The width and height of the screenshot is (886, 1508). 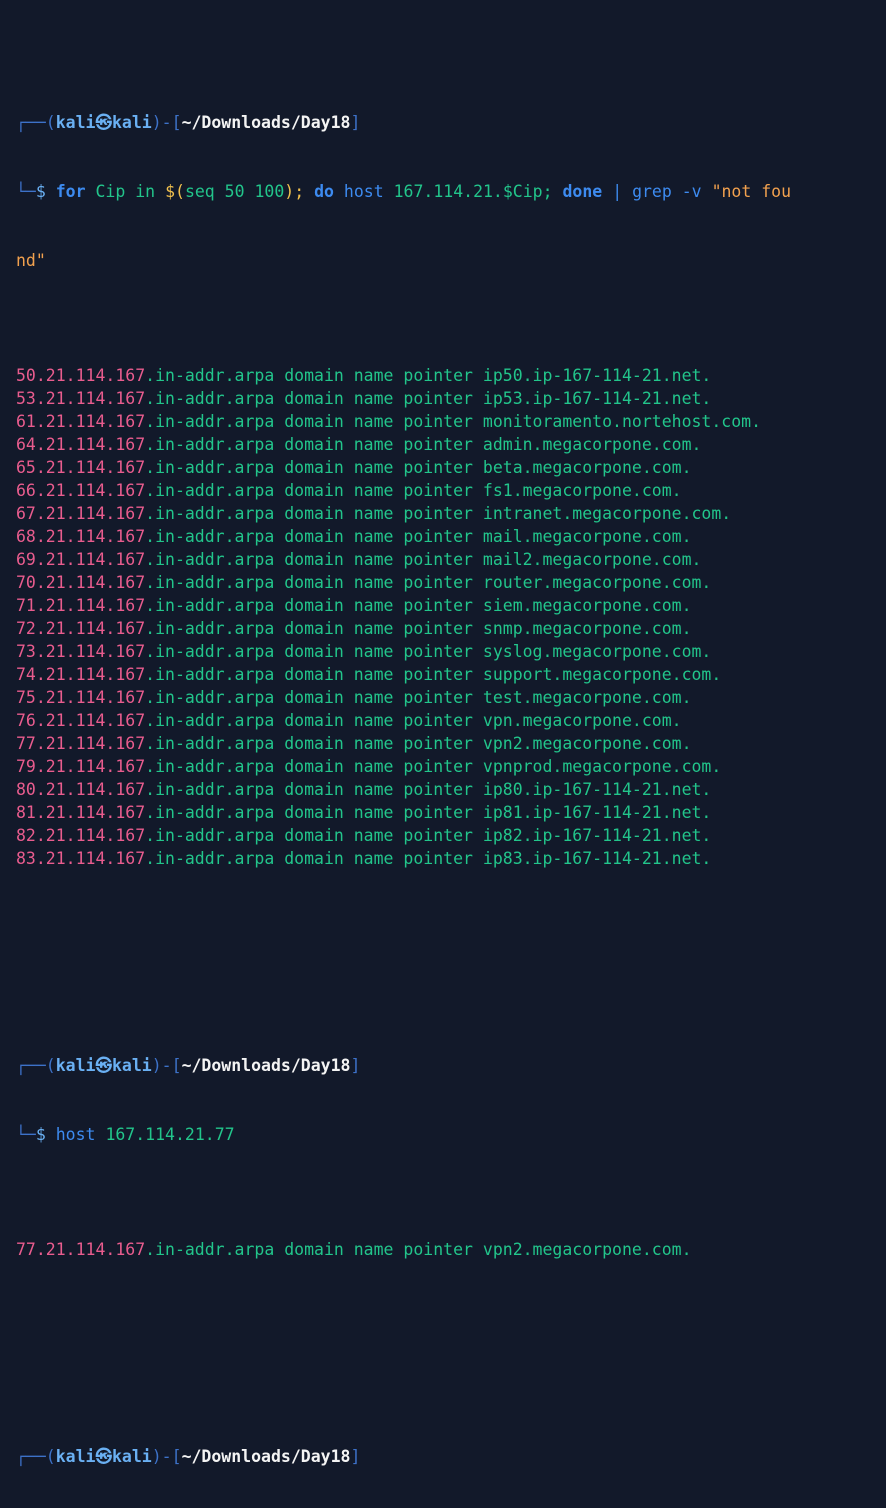 I want to click on reverse-ip: 68.21.114.167, so click(x=81, y=536).